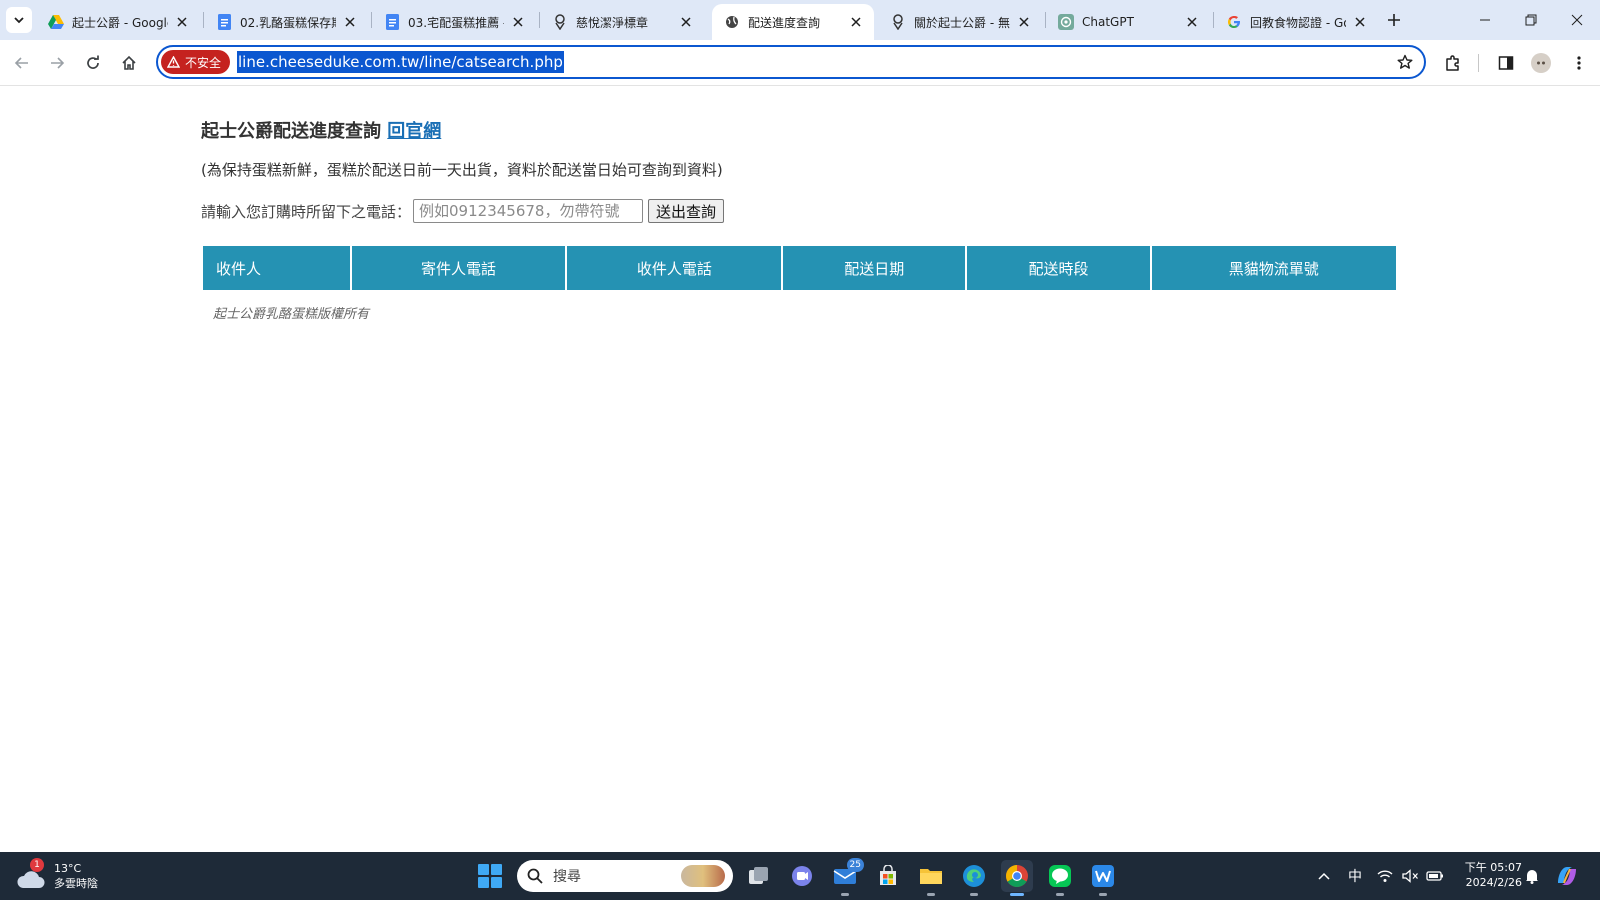  I want to click on start-button, so click(490, 876).